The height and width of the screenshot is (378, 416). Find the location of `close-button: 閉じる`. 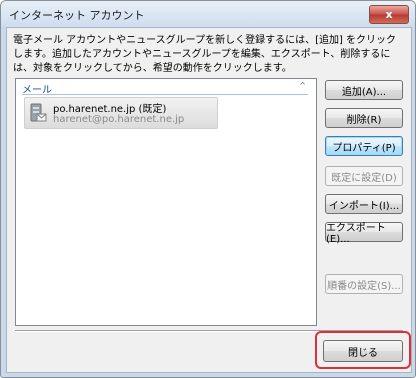

close-button: 閉じる is located at coordinates (363, 351).